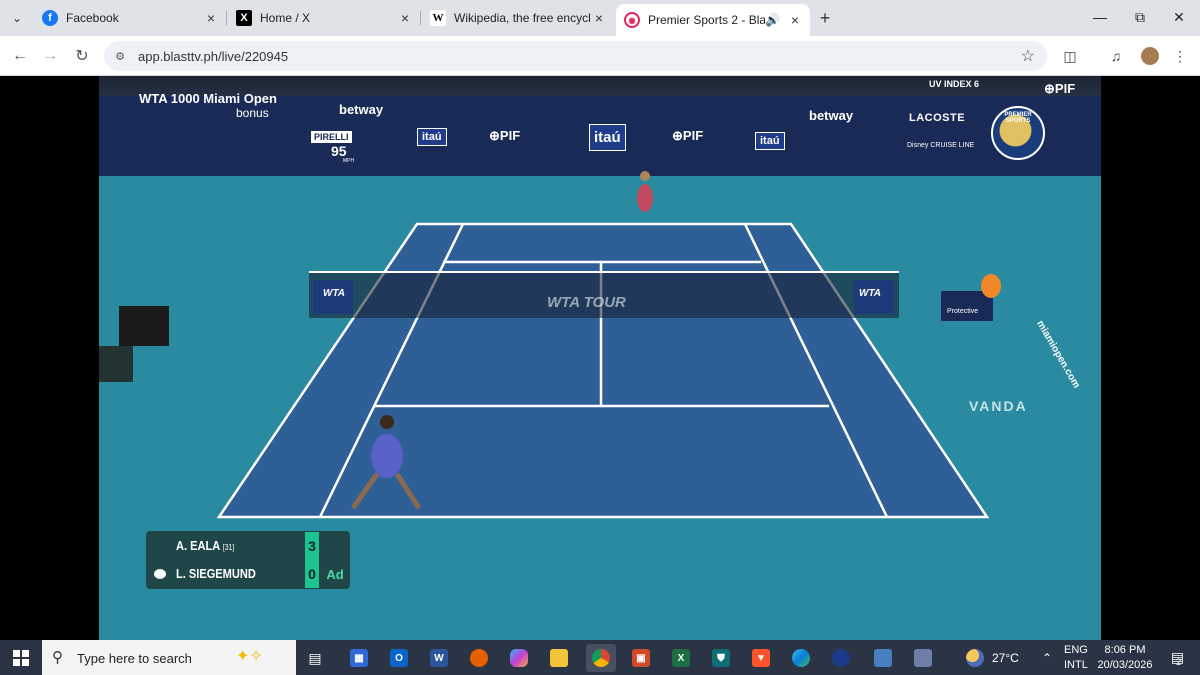  I want to click on tab-title: Home / X, so click(285, 18).